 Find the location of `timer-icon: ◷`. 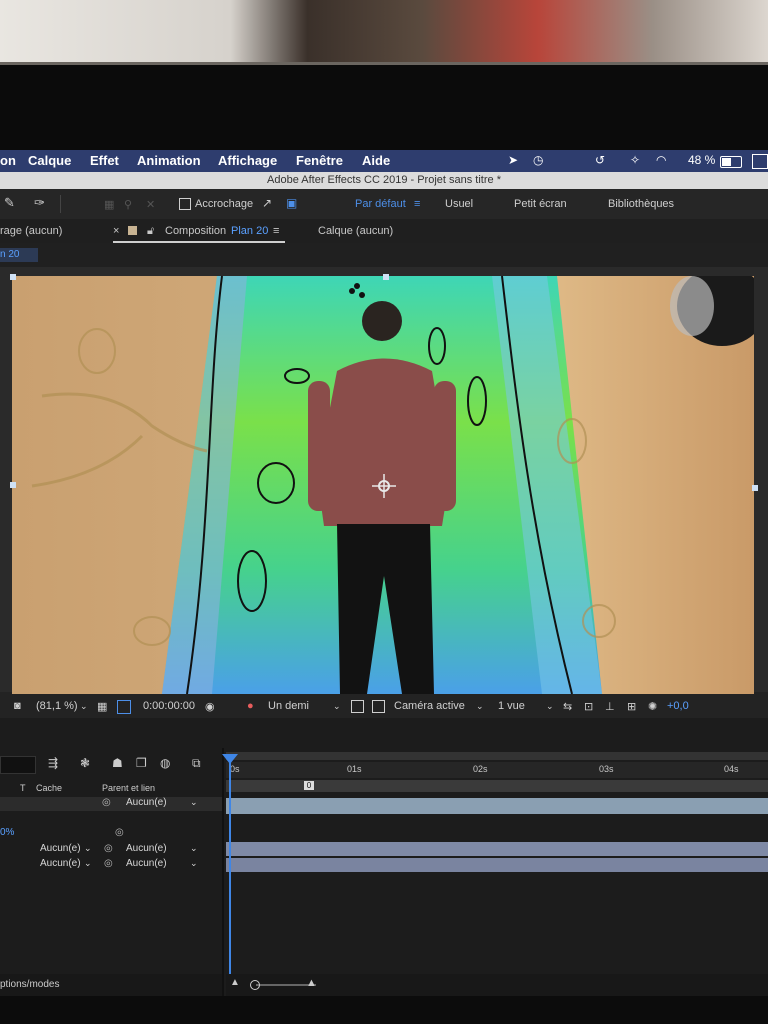

timer-icon: ◷ is located at coordinates (538, 160).